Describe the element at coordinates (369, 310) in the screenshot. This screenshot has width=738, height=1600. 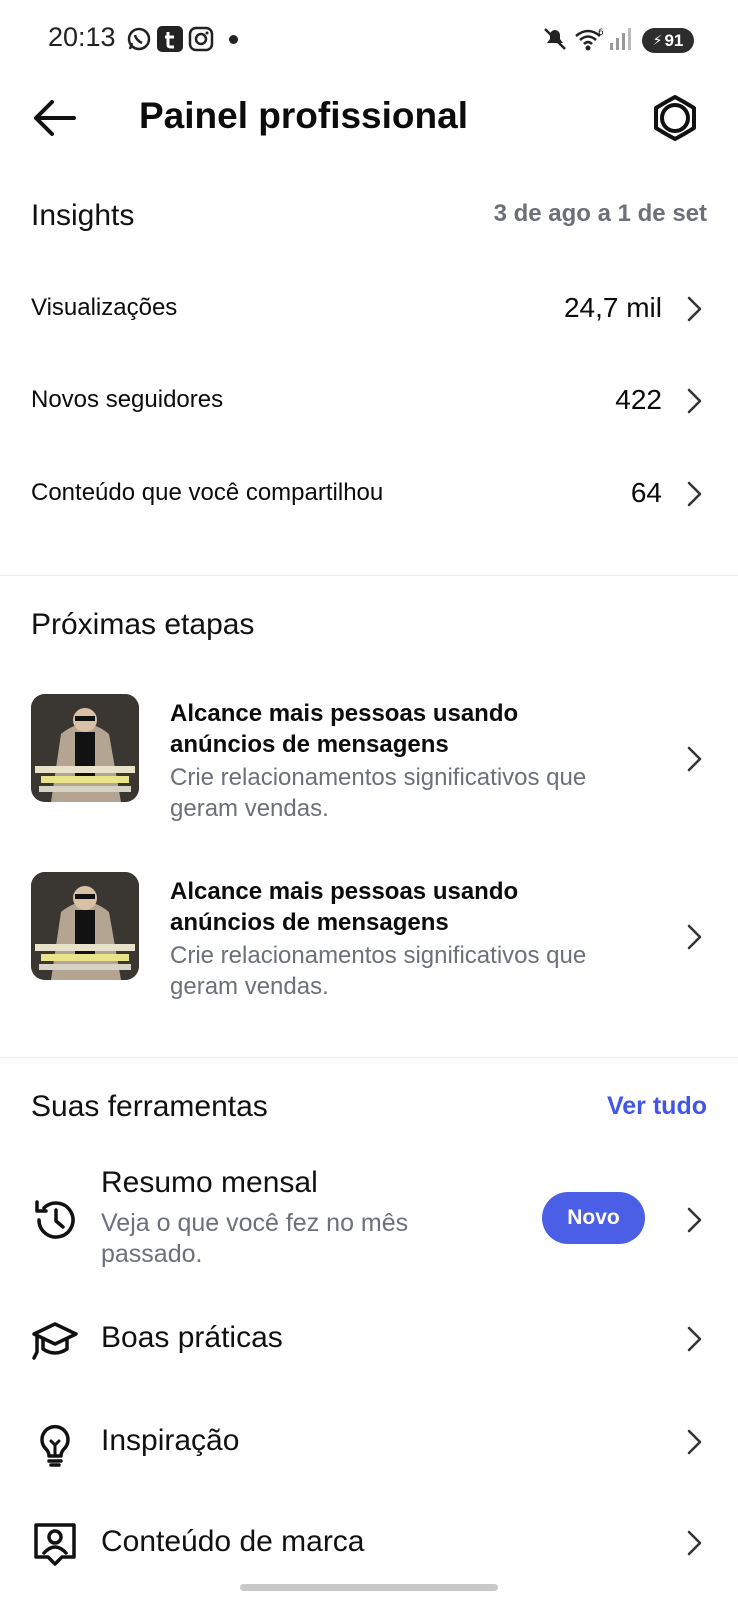
I see `metric-row-views: Visualizações 24,7 mil` at that location.